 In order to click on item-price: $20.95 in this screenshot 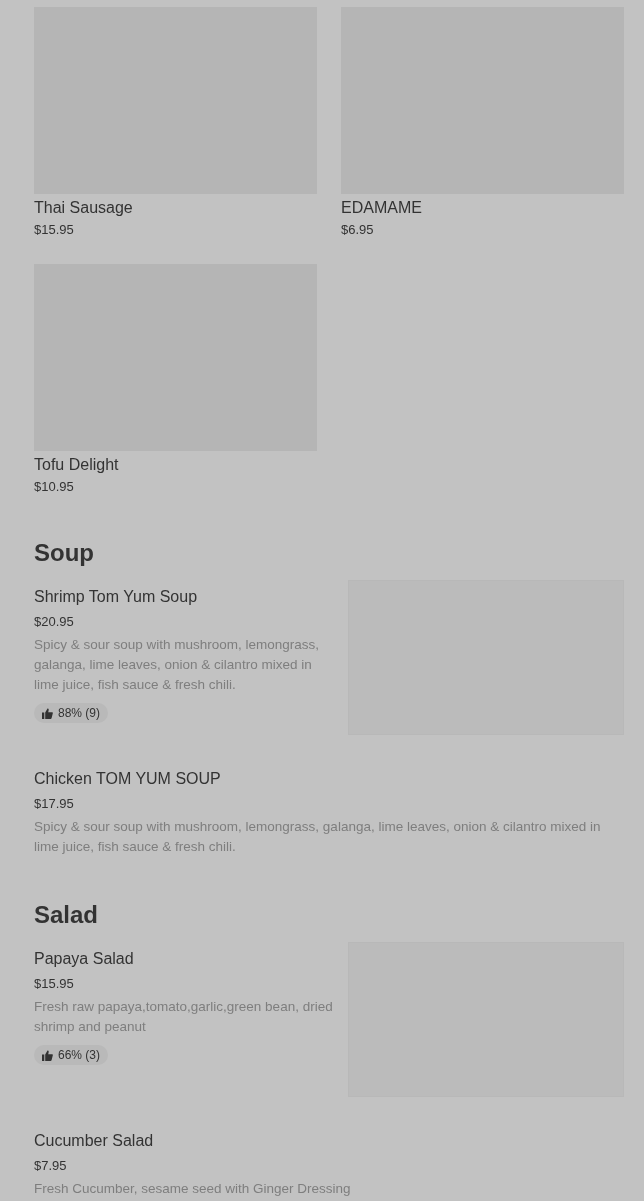, I will do `click(54, 622)`.